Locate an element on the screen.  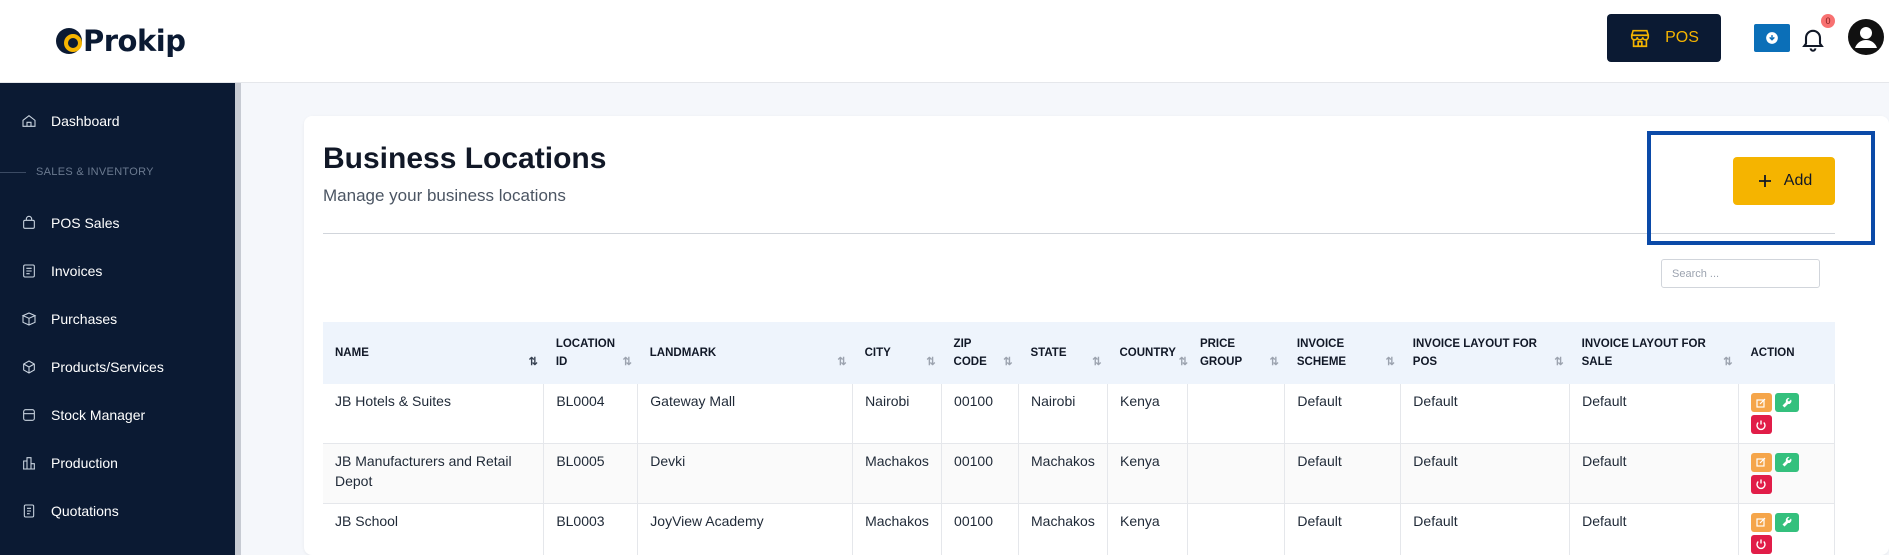
page-title: Business Locations is located at coordinates (465, 158).